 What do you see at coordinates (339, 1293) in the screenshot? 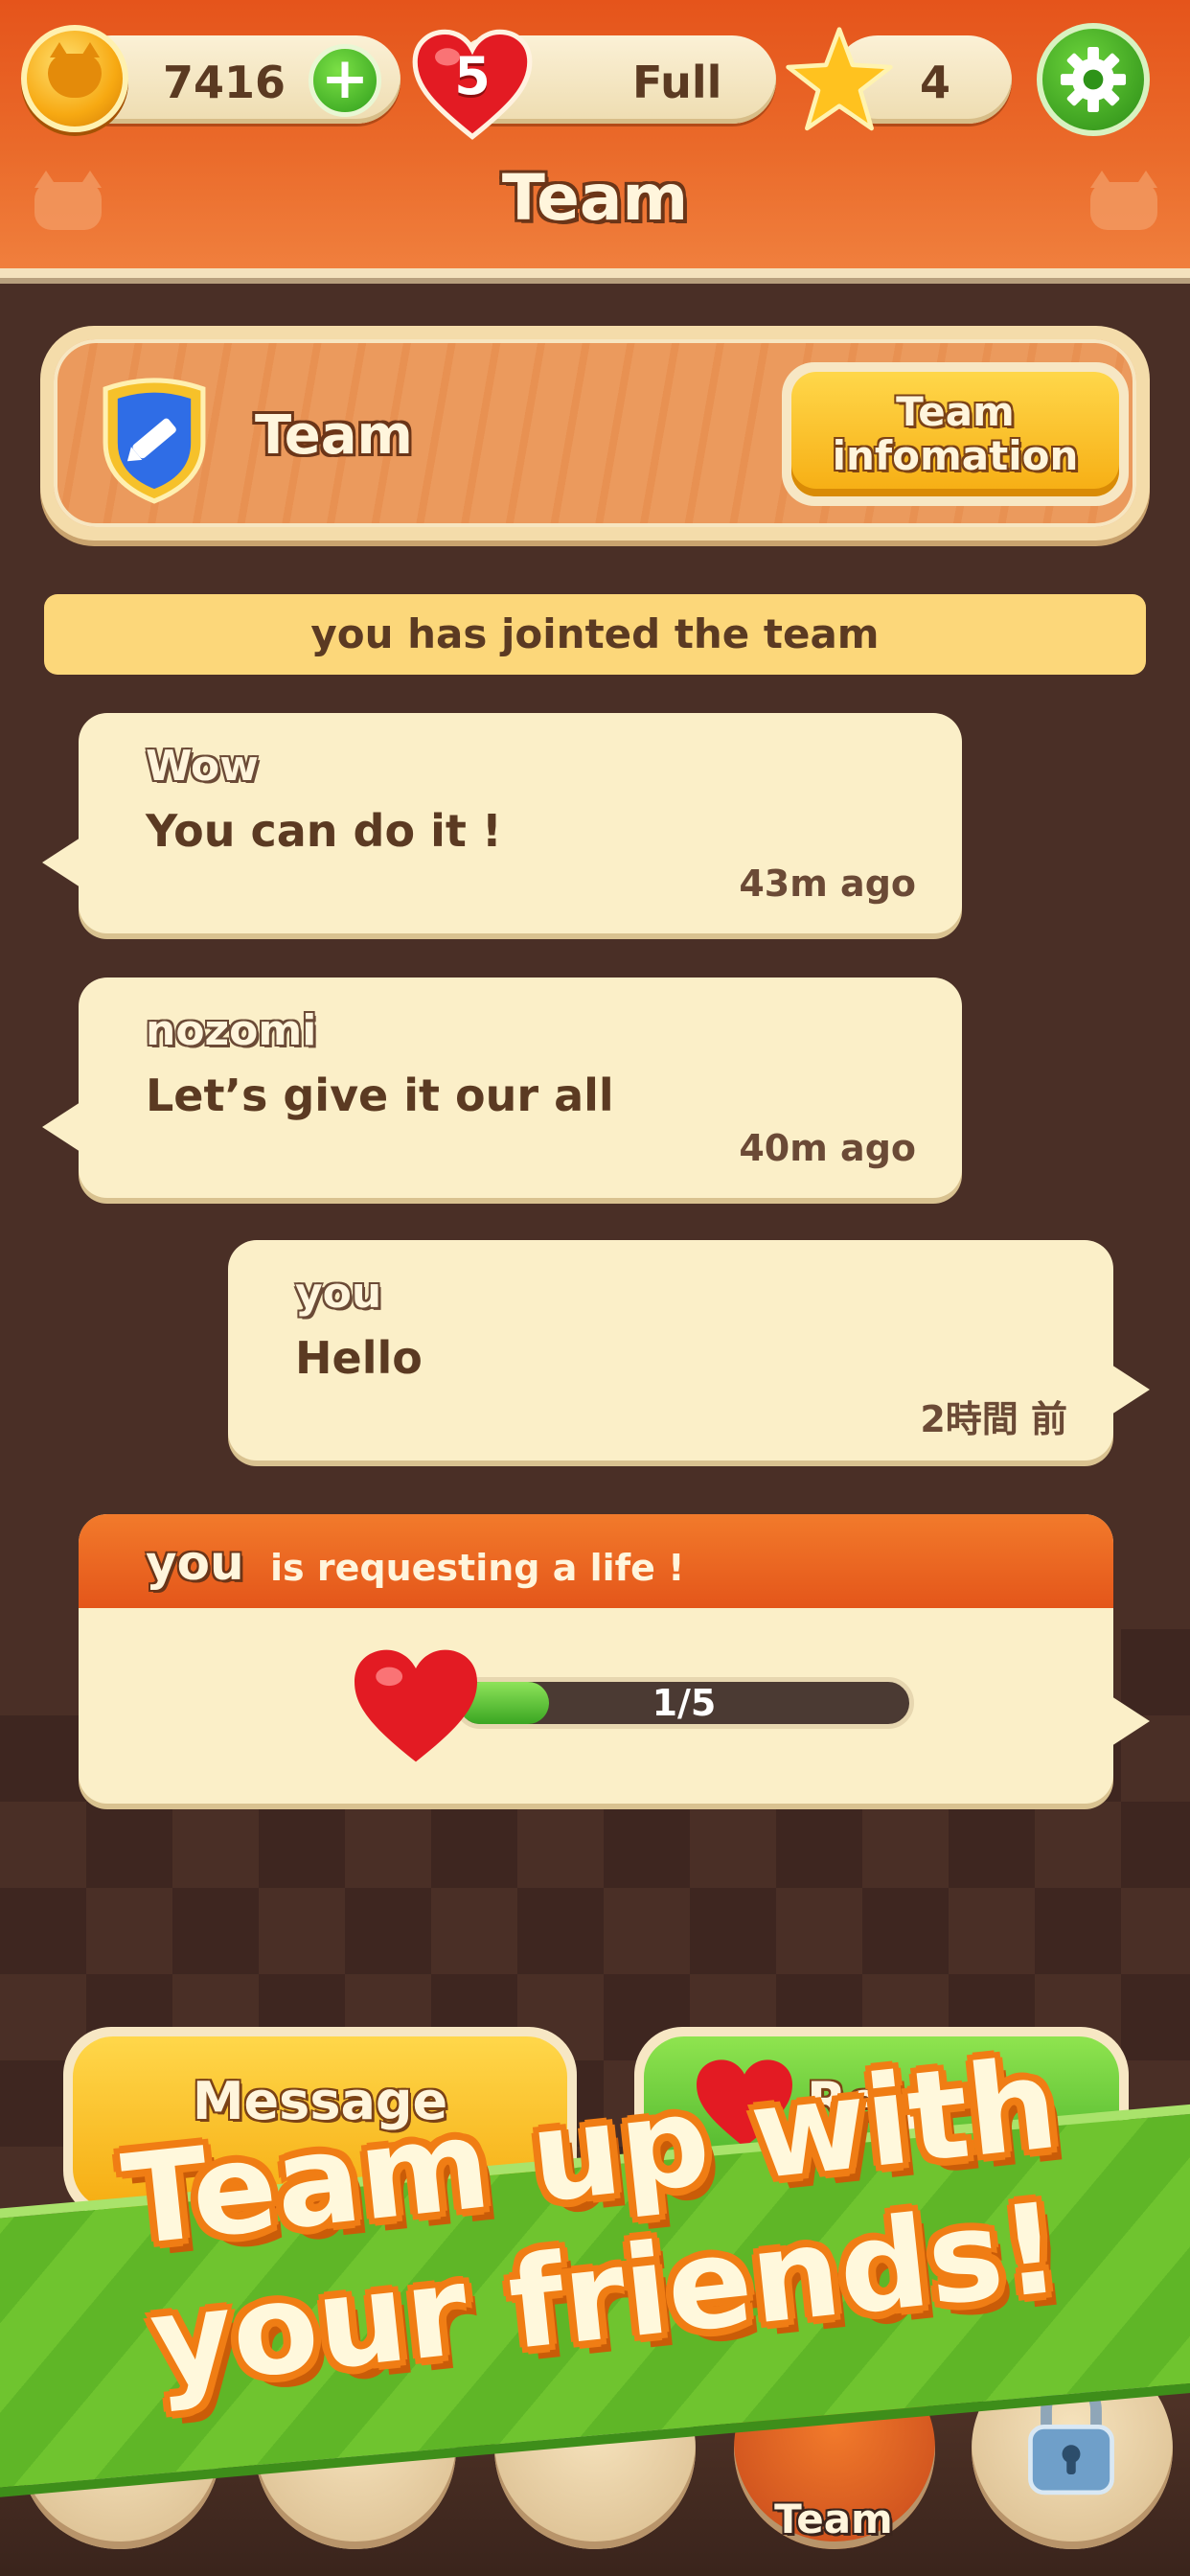
I see `message-sender: you` at bounding box center [339, 1293].